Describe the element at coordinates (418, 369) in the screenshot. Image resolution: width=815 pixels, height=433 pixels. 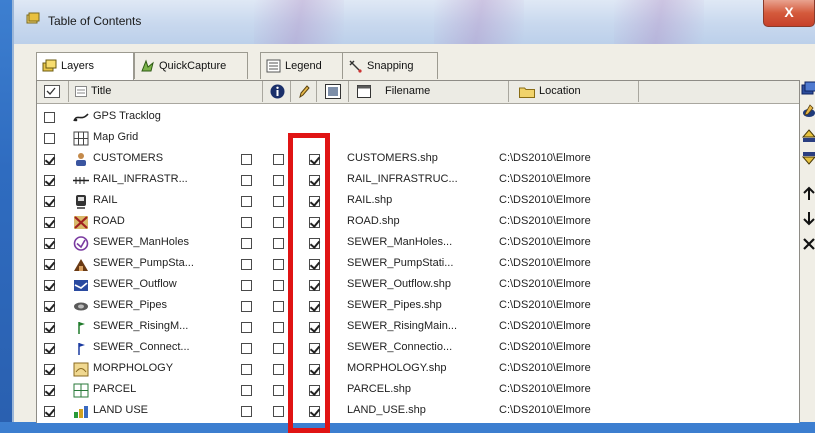
I see `layer-row: MORPHOLOGY MORPHOLOGY.shp C:\DS2010\Elmore` at that location.